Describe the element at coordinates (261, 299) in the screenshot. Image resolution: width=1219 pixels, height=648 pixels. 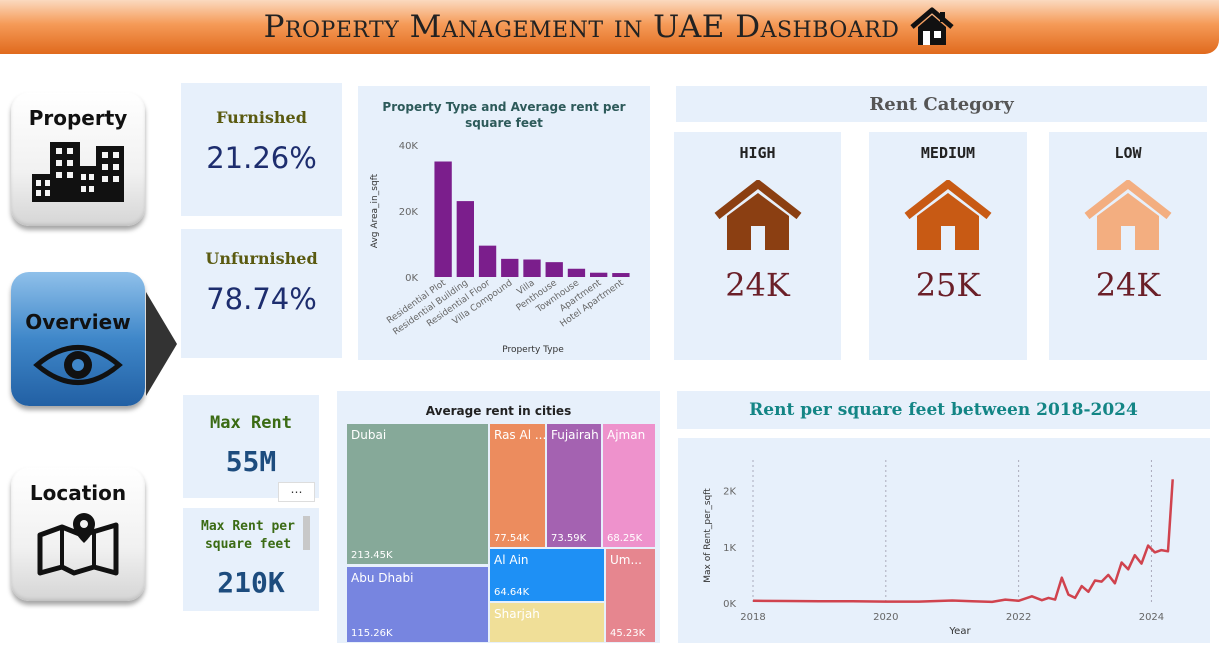
I see `unfurnished-value: 78.74%` at that location.